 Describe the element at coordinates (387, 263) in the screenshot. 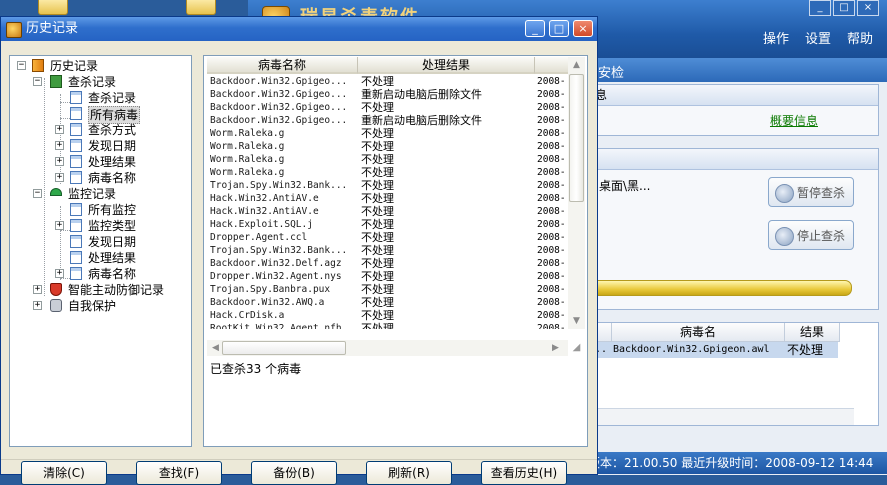

I see `list-item: Backdoor.Win32.Delf.agz 不处理 2008-` at that location.